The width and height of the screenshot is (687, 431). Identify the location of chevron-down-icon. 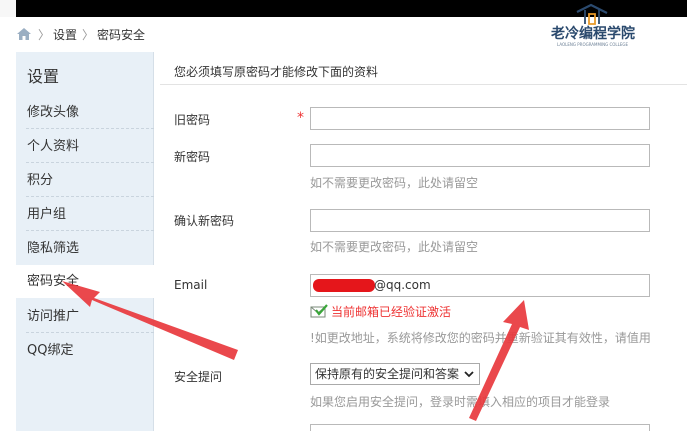
(469, 374).